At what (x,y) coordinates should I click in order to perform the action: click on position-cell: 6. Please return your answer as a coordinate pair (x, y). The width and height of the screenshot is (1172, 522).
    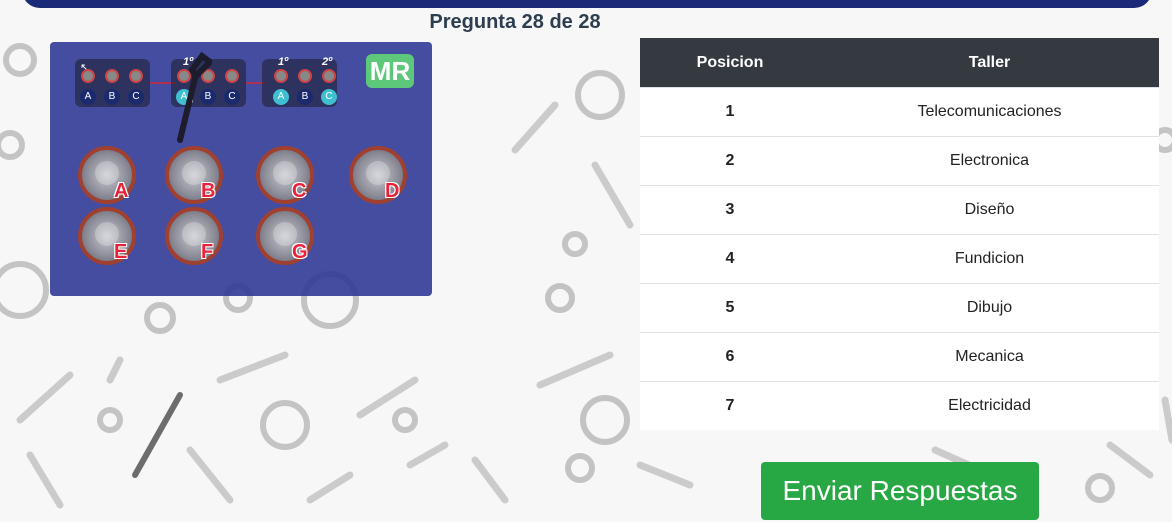
    Looking at the image, I should click on (730, 357).